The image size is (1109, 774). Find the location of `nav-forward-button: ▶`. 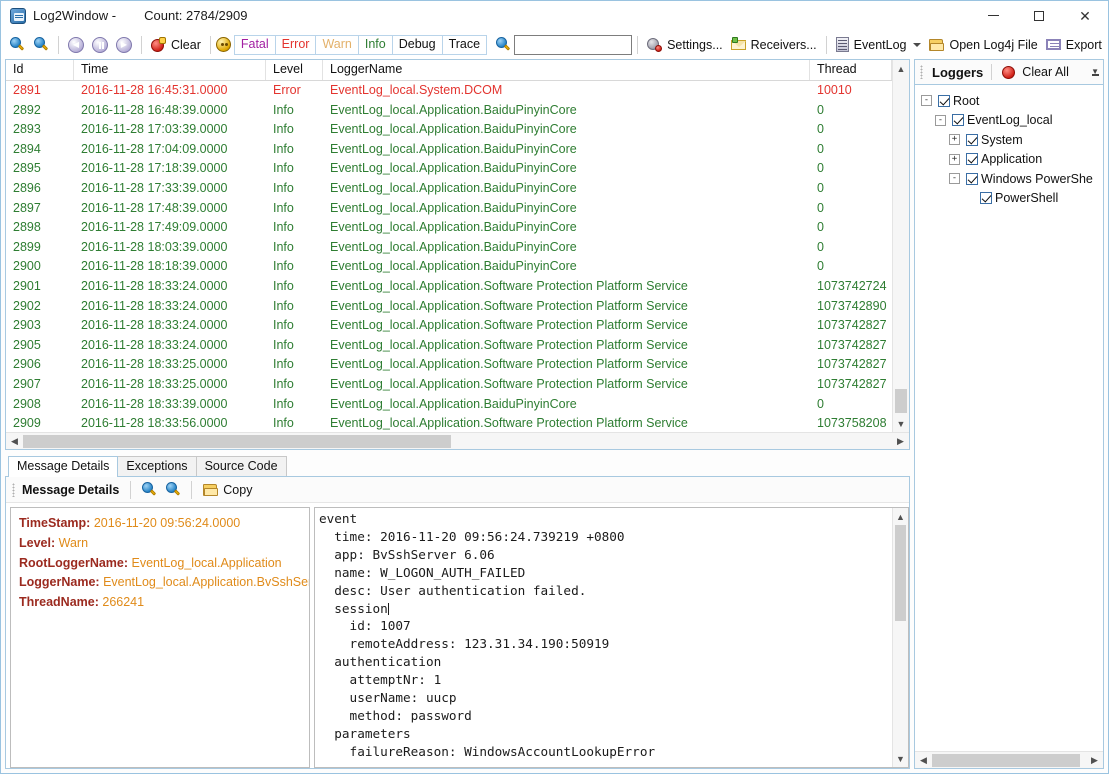

nav-forward-button: ▶ is located at coordinates (124, 45).